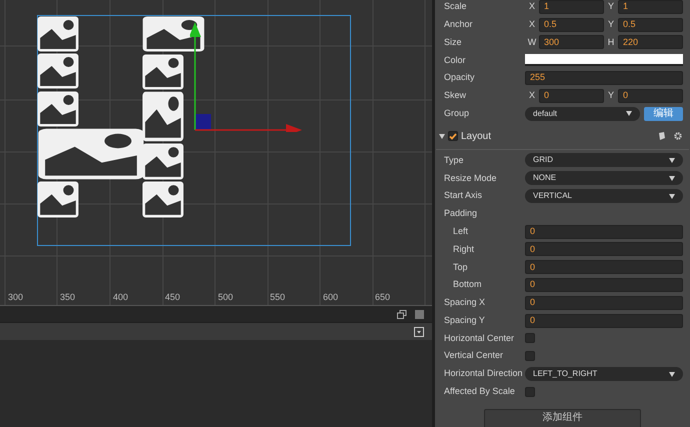  Describe the element at coordinates (611, 42) in the screenshot. I see `axis-label: H` at that location.